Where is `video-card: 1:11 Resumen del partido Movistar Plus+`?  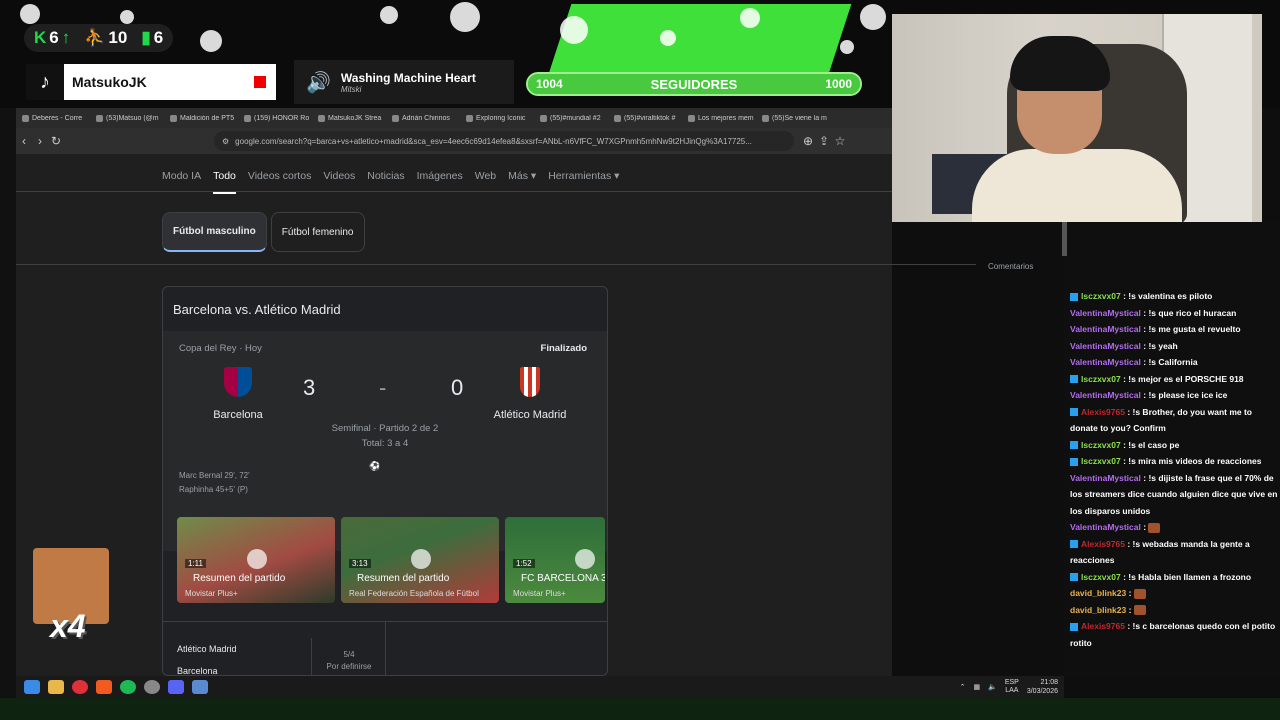 video-card: 1:11 Resumen del partido Movistar Plus+ is located at coordinates (256, 560).